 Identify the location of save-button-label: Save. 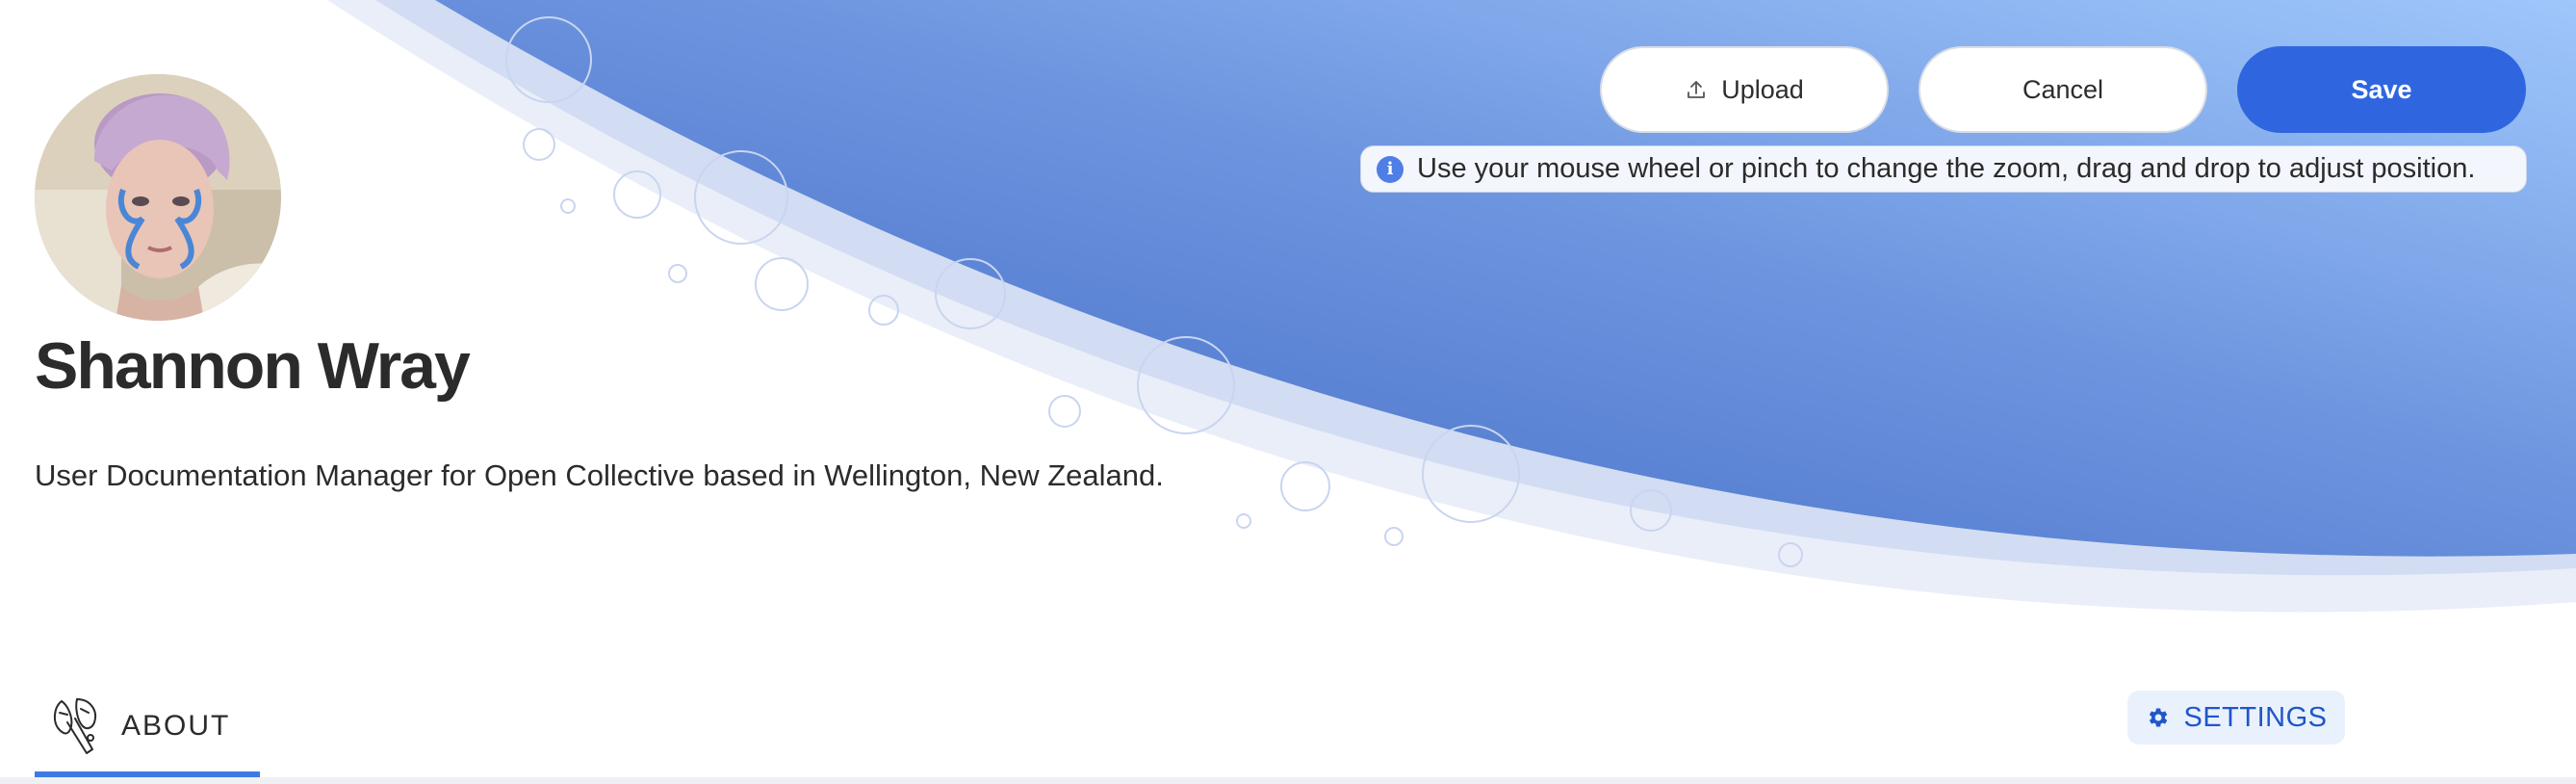
(2381, 89).